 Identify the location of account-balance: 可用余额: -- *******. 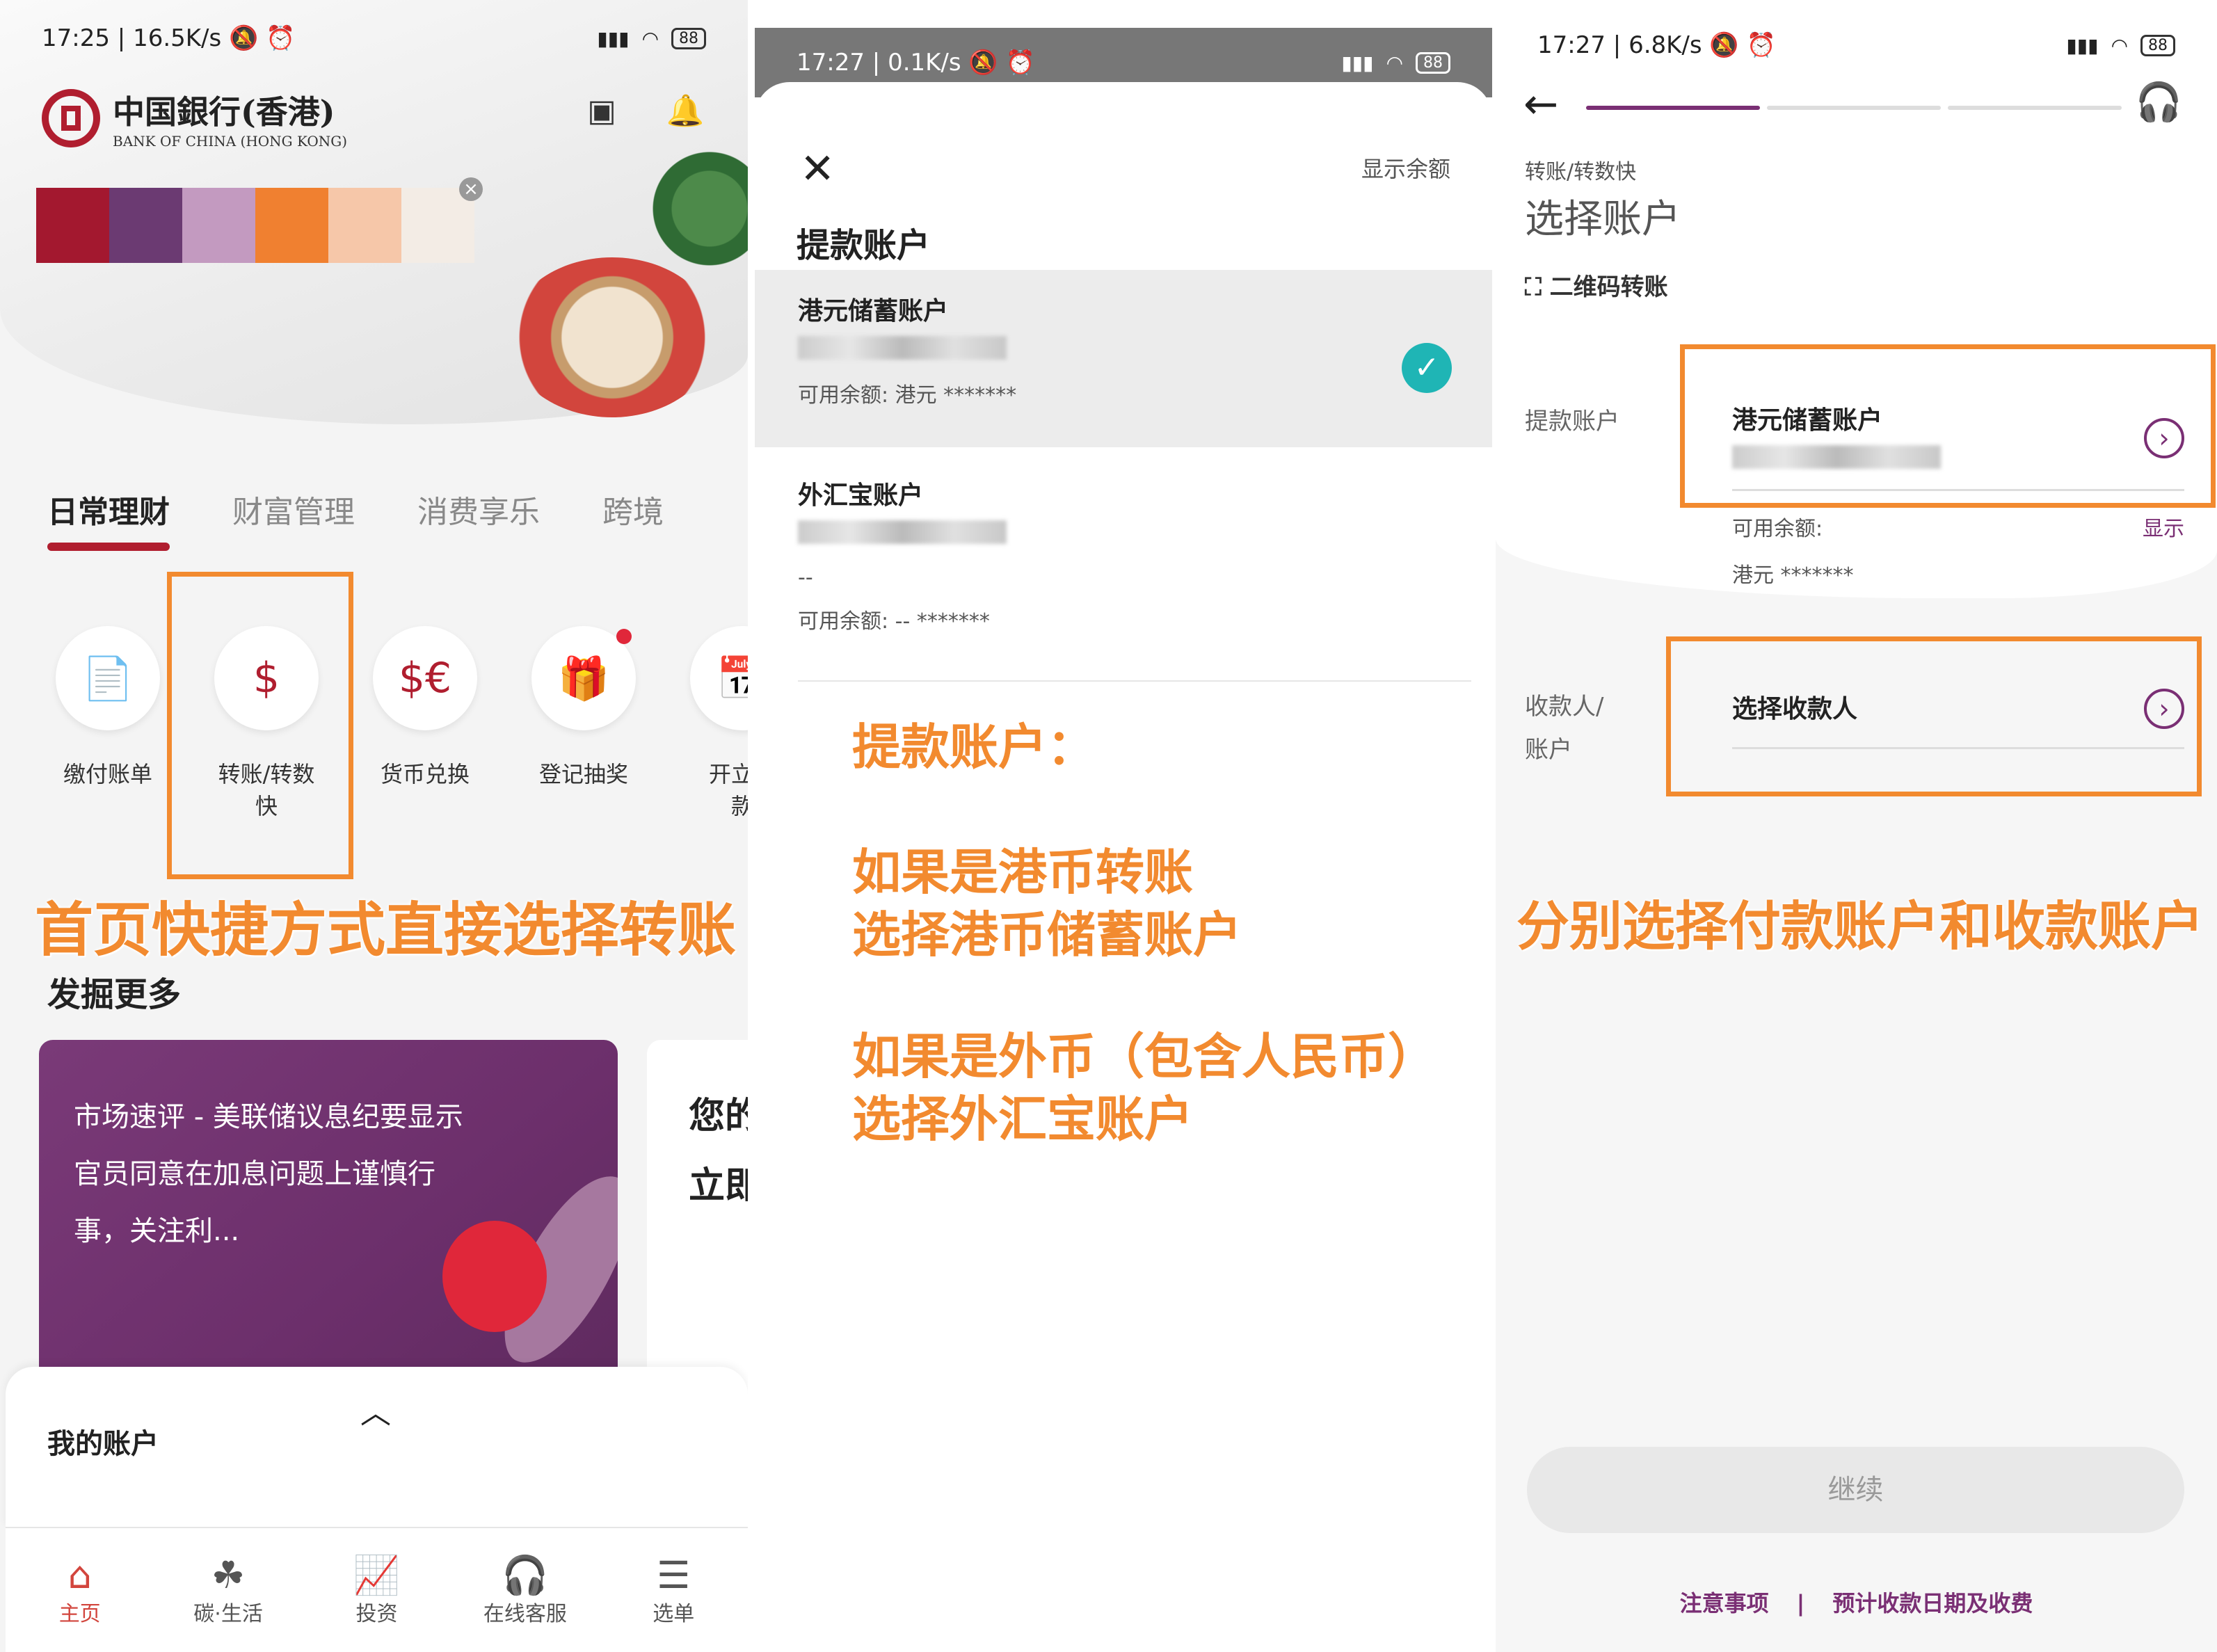
(894, 622).